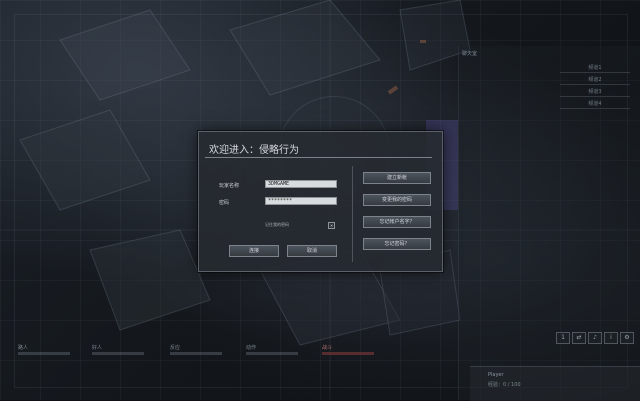 This screenshot has height=401, width=640. What do you see at coordinates (23, 347) in the screenshot?
I see `tab-passerby: 路人` at bounding box center [23, 347].